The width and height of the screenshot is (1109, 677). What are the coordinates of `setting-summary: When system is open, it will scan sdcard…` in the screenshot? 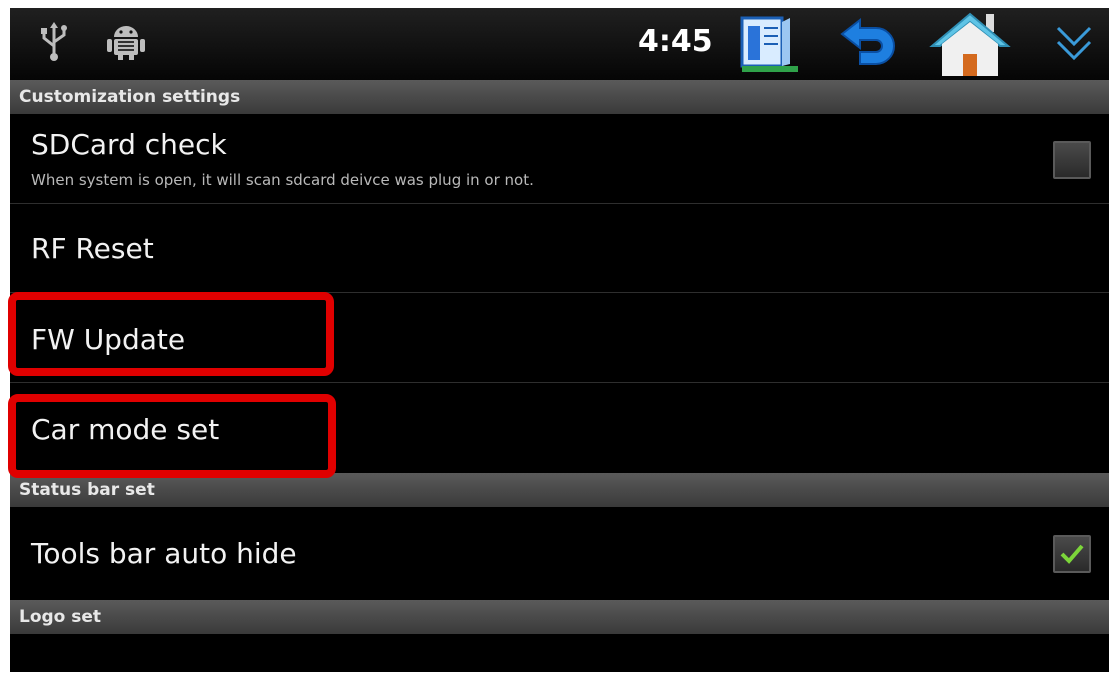 It's located at (282, 180).